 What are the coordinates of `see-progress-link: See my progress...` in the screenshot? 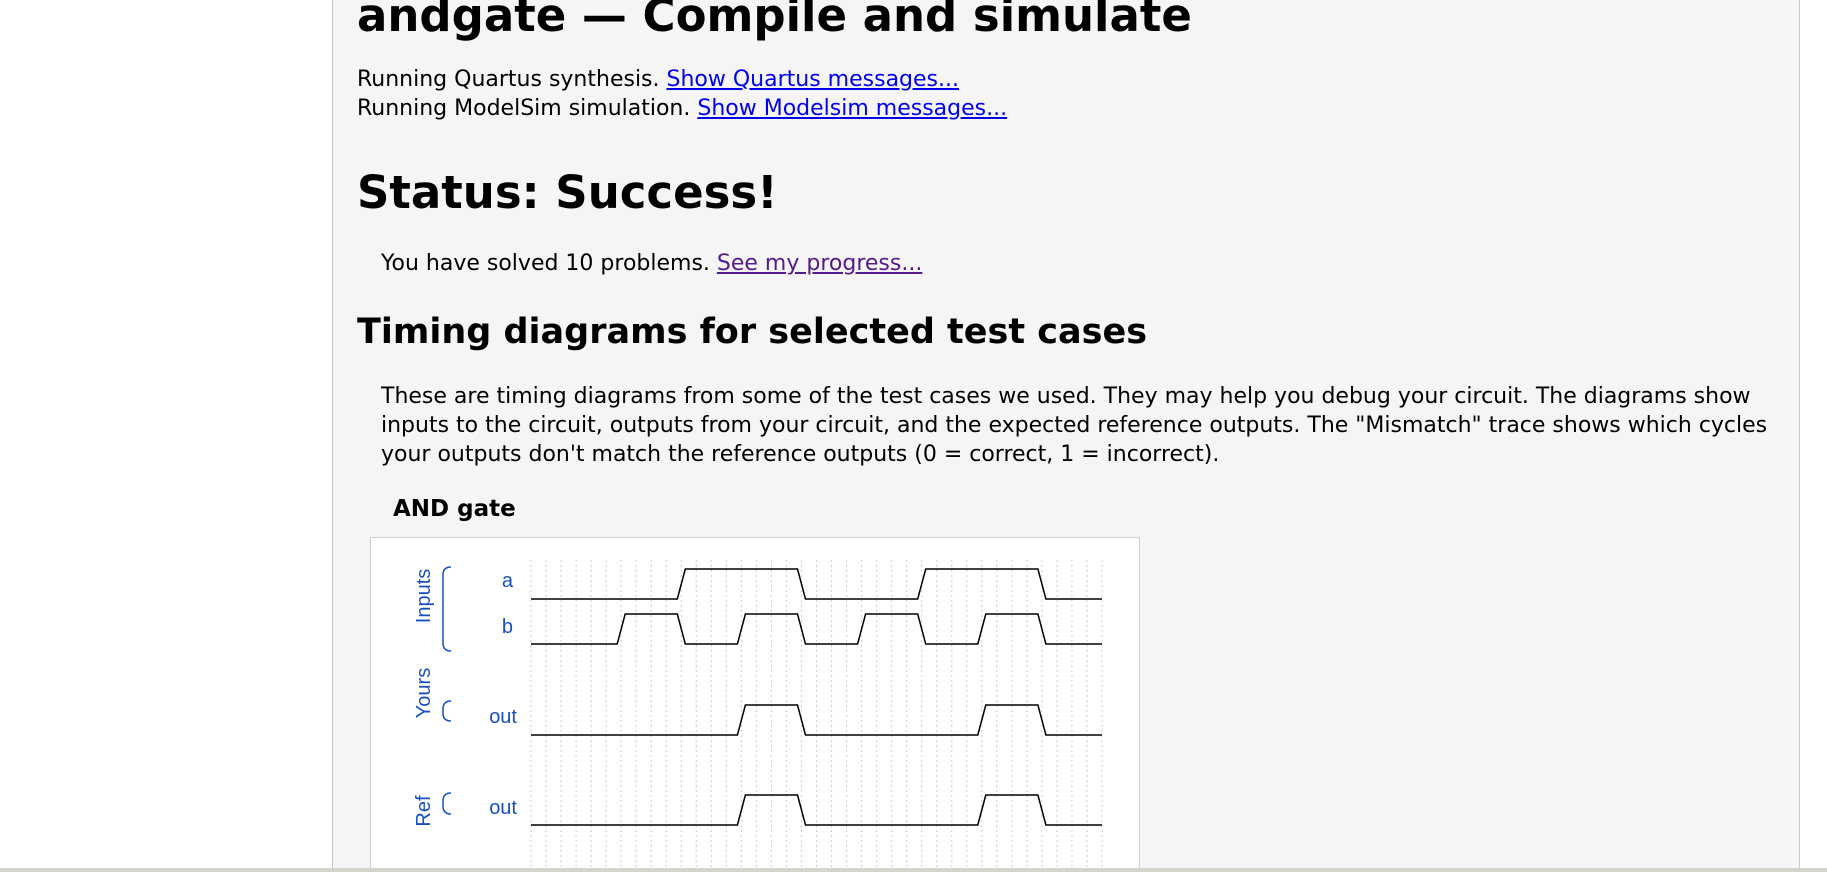 It's located at (819, 263).